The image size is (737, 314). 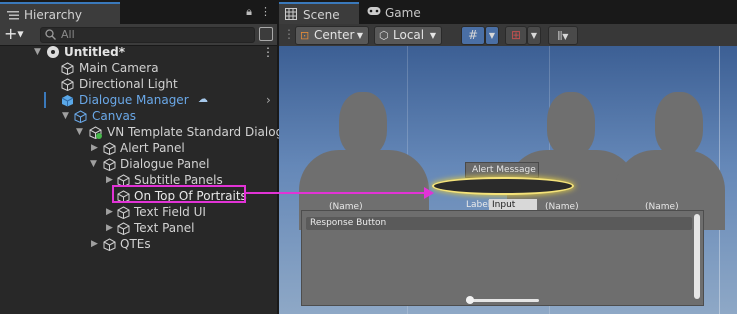 I want to click on hierarchy-toolbar: +▼ All, so click(x=138, y=35).